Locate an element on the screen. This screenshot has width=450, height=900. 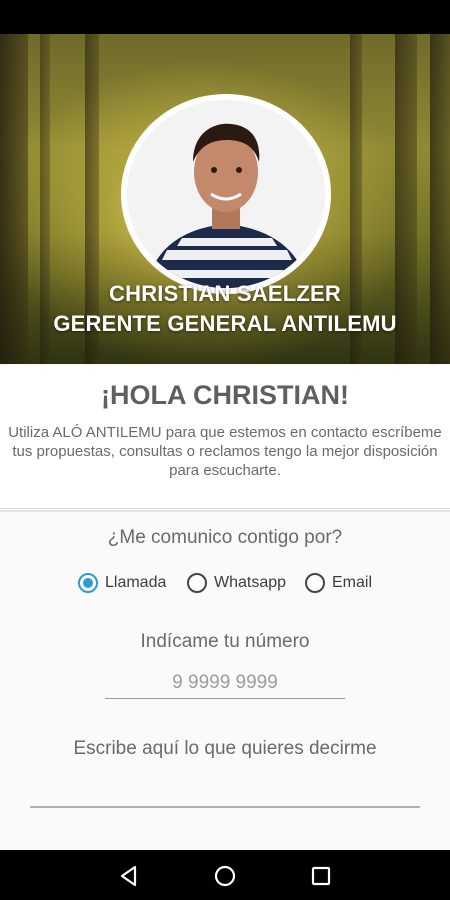
recents-icon is located at coordinates (321, 876).